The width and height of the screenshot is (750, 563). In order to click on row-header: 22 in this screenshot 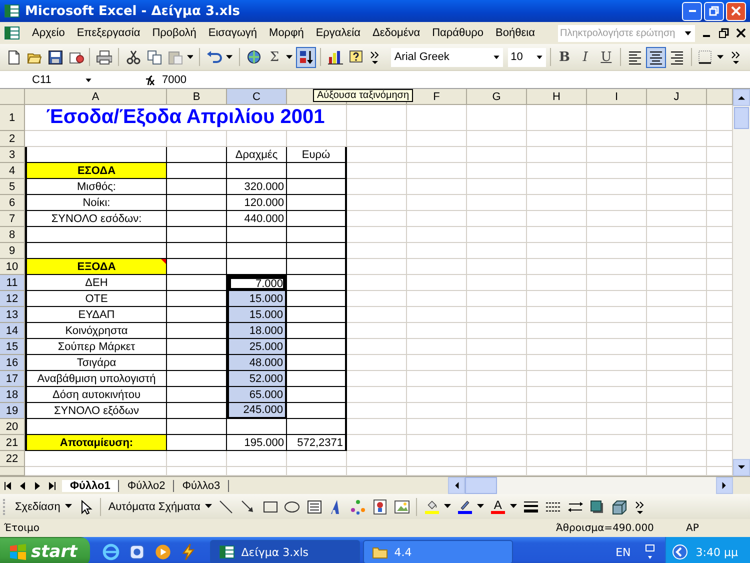, I will do `click(12, 459)`.